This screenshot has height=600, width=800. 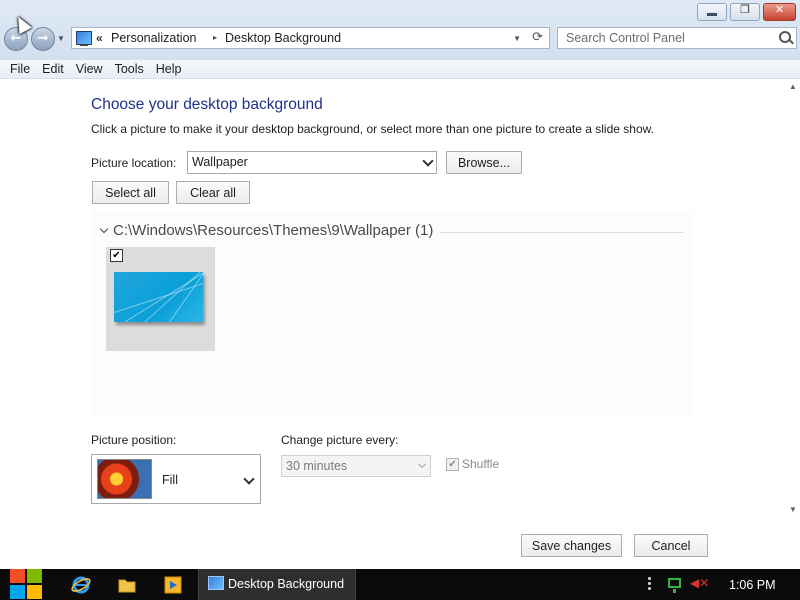 I want to click on media-player-icon, so click(x=173, y=585).